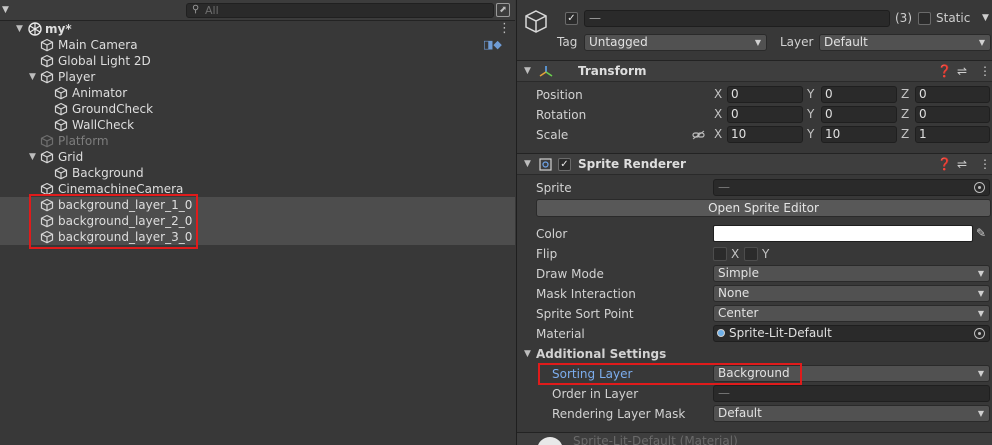  I want to click on hierarchy-row-label: Player, so click(77, 77).